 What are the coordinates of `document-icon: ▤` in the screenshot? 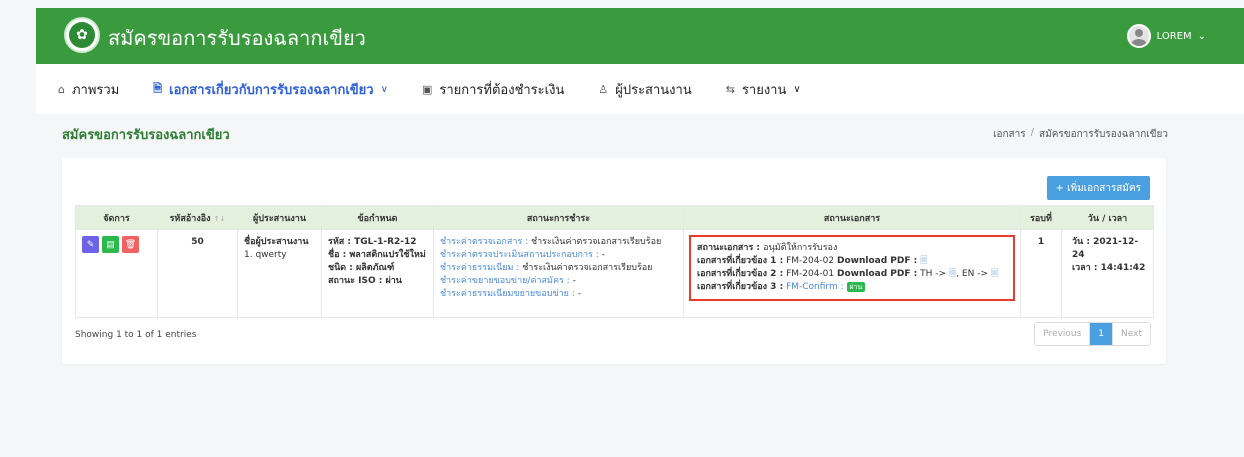 It's located at (110, 244).